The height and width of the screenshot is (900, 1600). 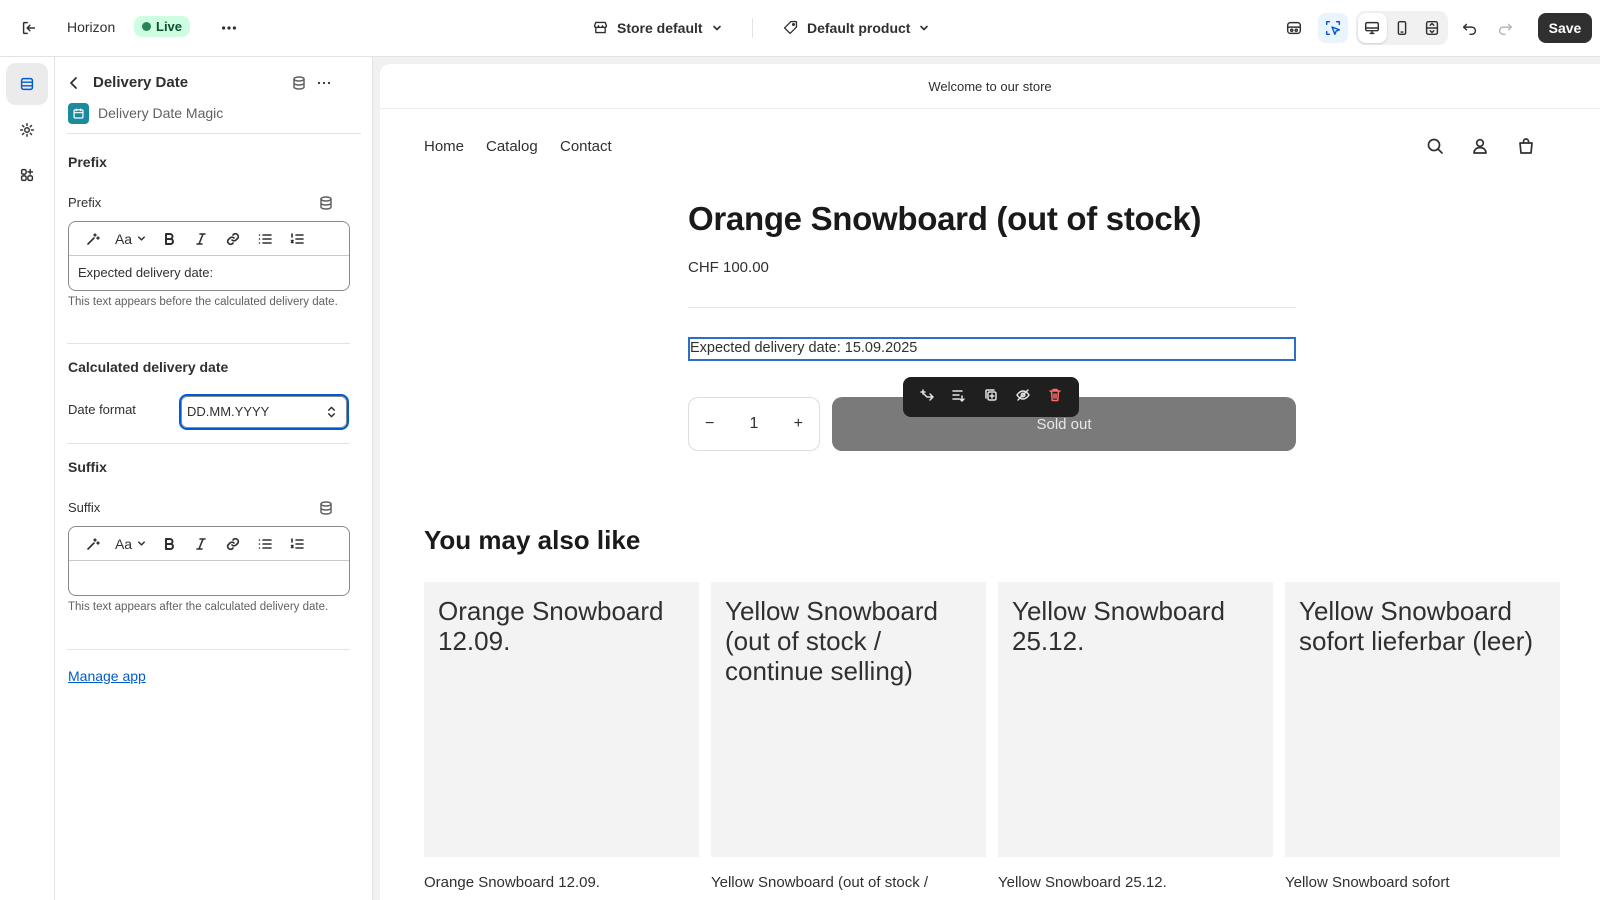 What do you see at coordinates (1333, 28) in the screenshot?
I see `inspector-icon` at bounding box center [1333, 28].